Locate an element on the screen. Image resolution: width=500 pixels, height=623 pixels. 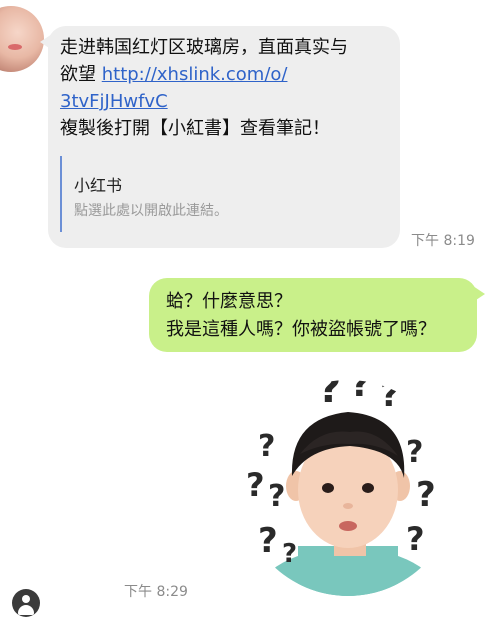
link-text-part-1: http://xhslink.com/o/ is located at coordinates (194, 74).